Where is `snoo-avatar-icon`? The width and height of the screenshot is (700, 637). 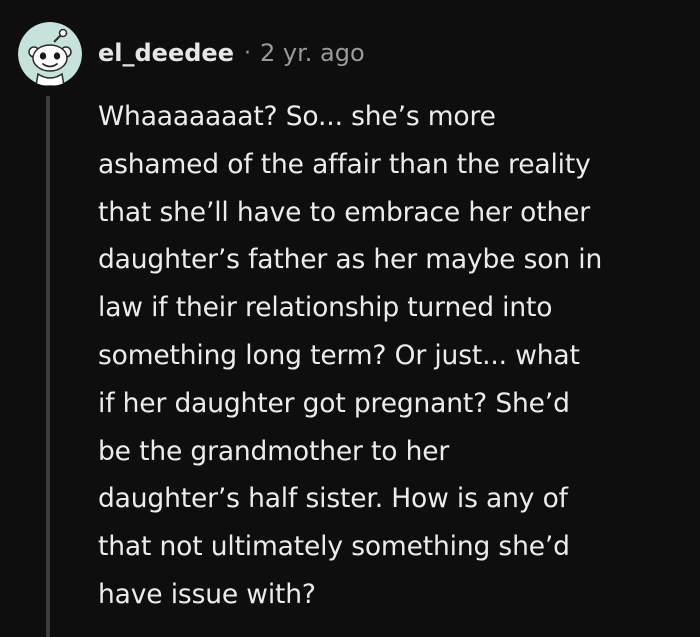 snoo-avatar-icon is located at coordinates (50, 54).